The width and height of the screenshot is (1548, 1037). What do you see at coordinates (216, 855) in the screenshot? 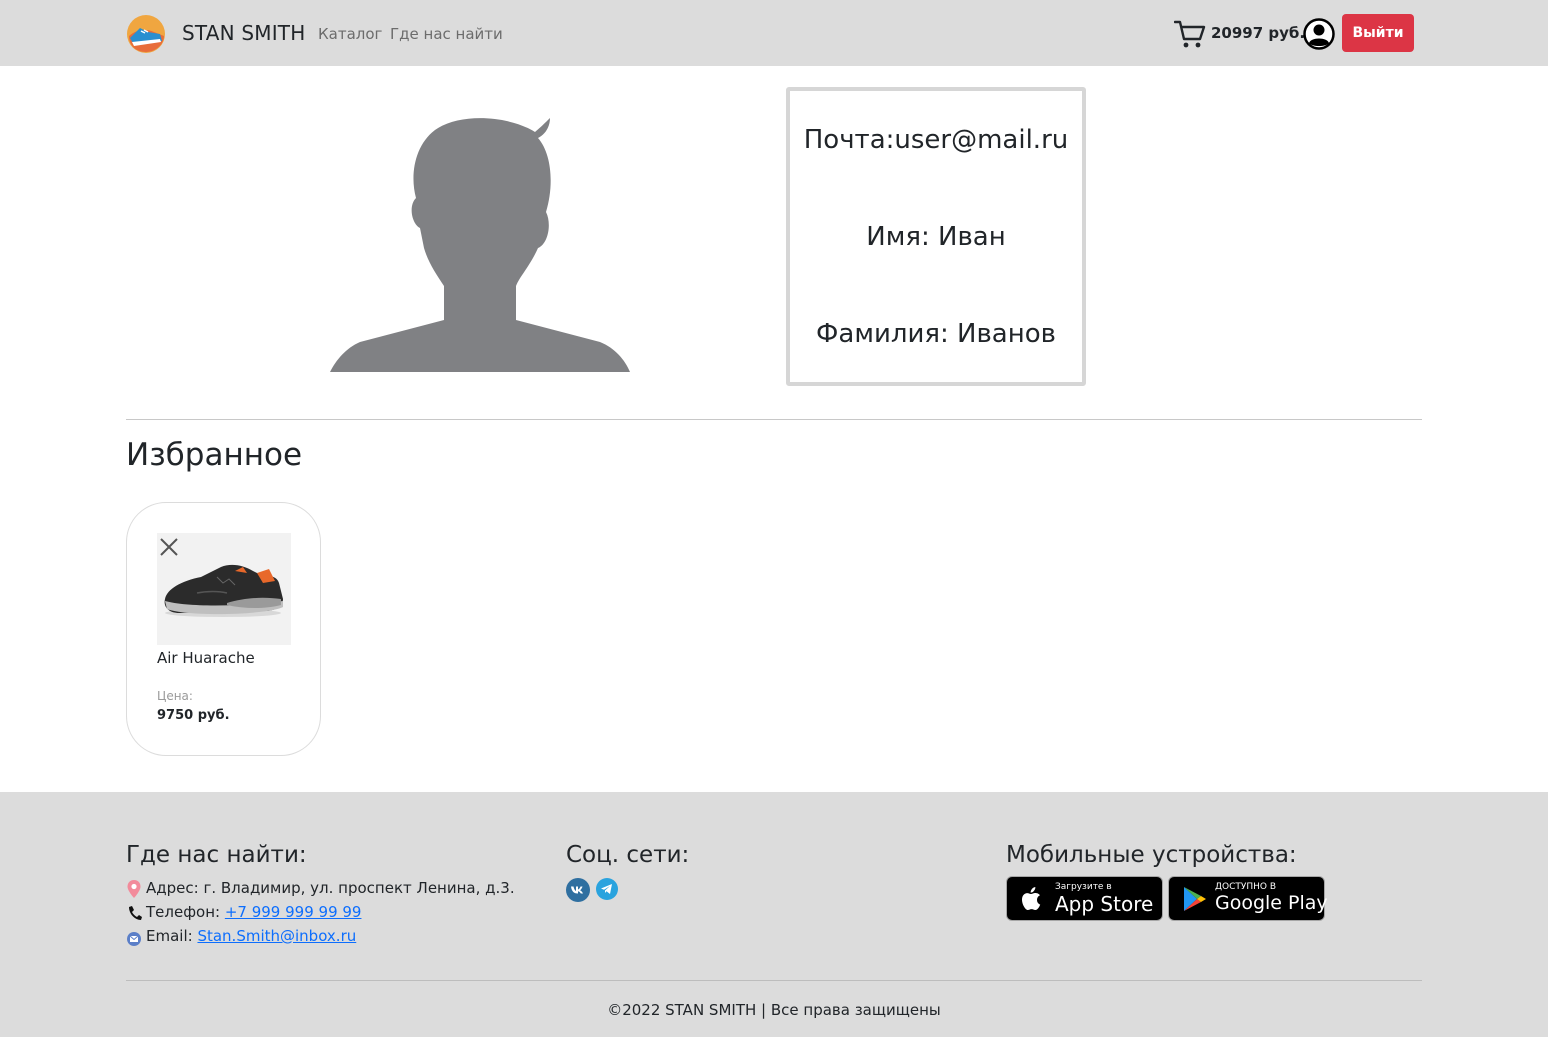
I see `footer-find-heading: Где нас найти:` at bounding box center [216, 855].